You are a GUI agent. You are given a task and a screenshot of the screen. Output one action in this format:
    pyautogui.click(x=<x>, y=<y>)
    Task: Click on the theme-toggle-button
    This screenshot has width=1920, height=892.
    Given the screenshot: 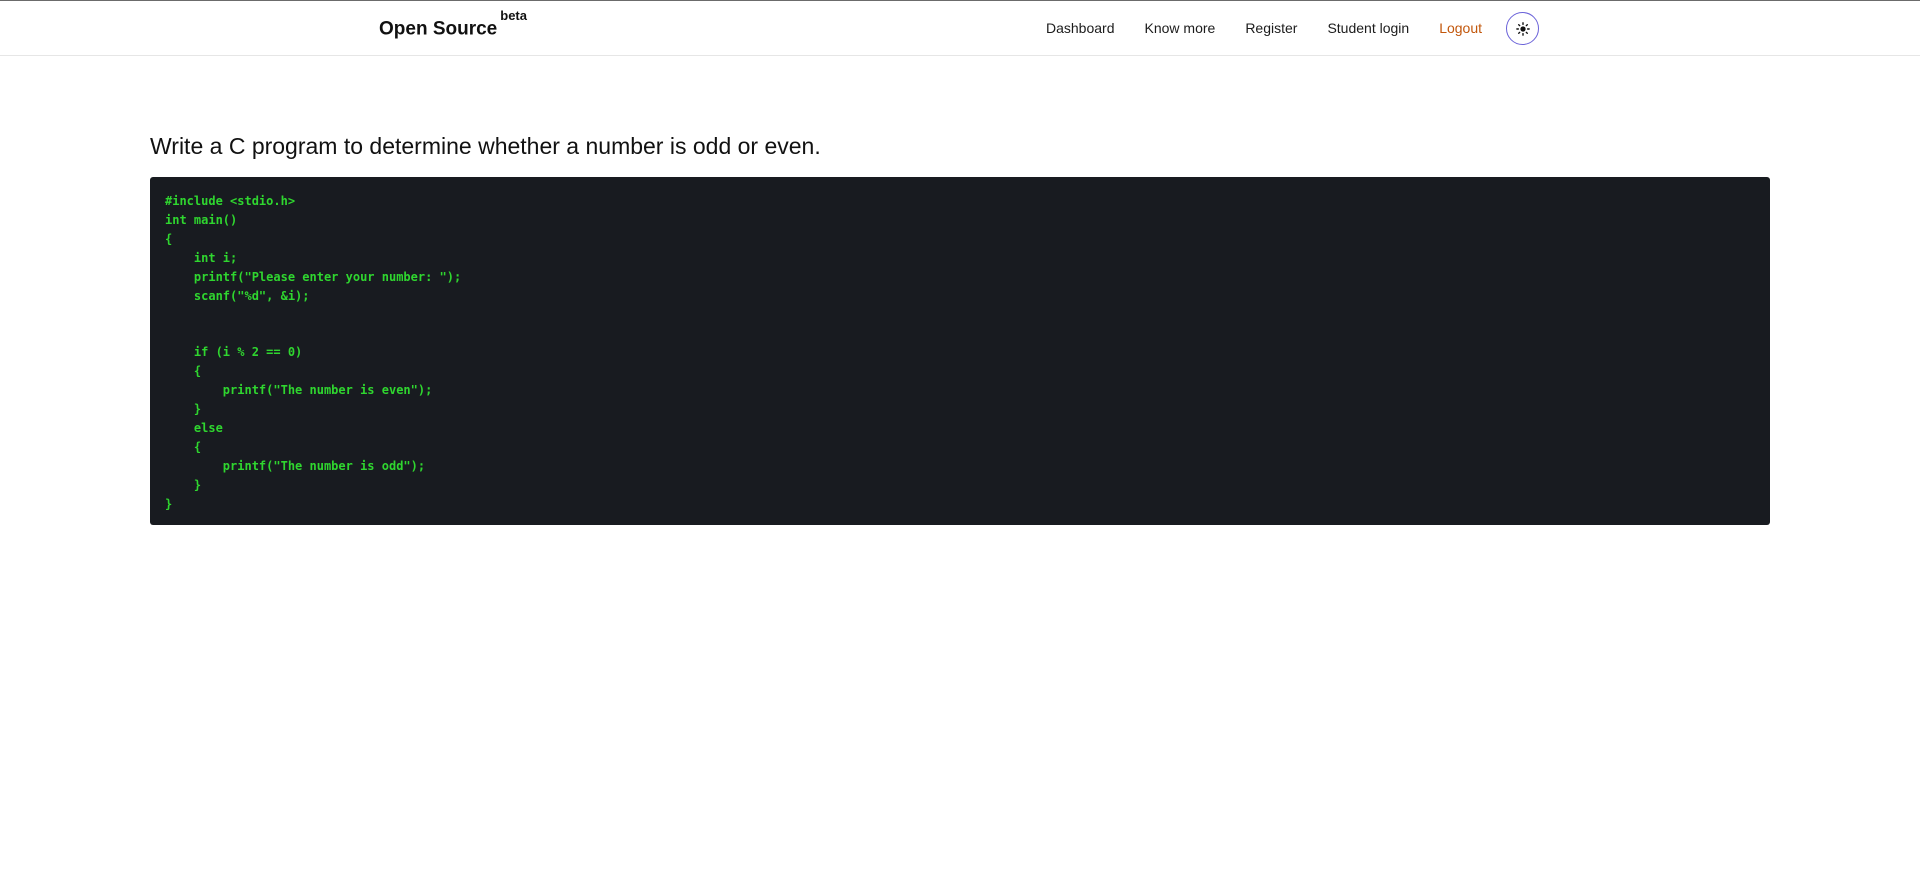 What is the action you would take?
    pyautogui.click(x=1522, y=28)
    